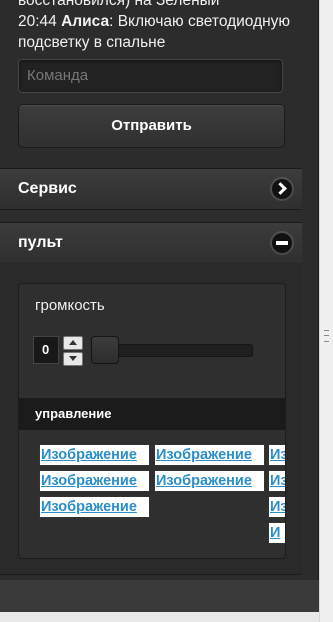  Describe the element at coordinates (151, 189) in the screenshot. I see `section-service-header: Сервис` at that location.